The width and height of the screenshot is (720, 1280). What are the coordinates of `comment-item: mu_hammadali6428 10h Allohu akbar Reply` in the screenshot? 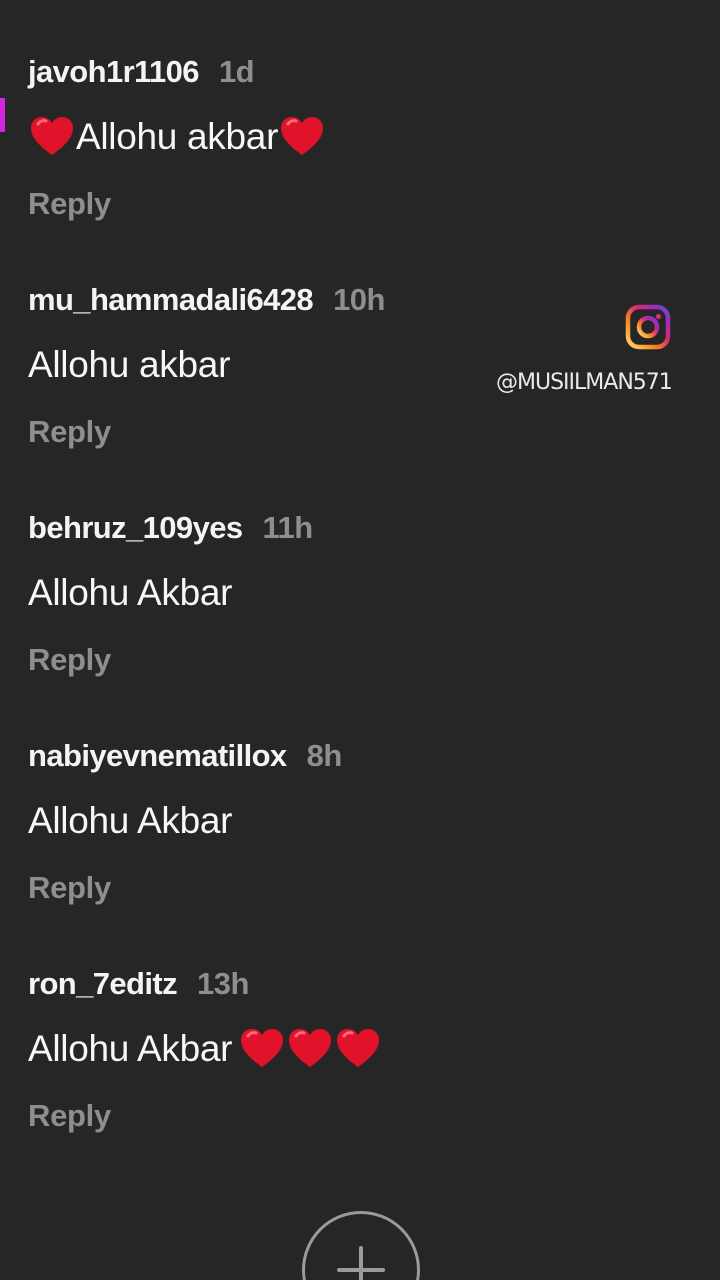 It's located at (258, 364).